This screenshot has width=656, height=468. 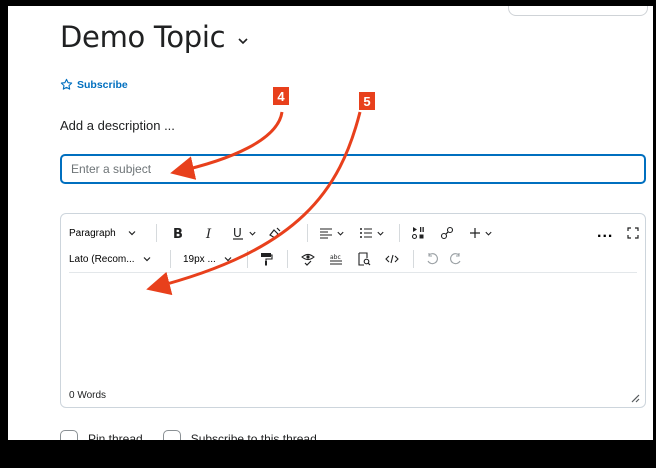 What do you see at coordinates (481, 233) in the screenshot?
I see `insert-more-dropdown` at bounding box center [481, 233].